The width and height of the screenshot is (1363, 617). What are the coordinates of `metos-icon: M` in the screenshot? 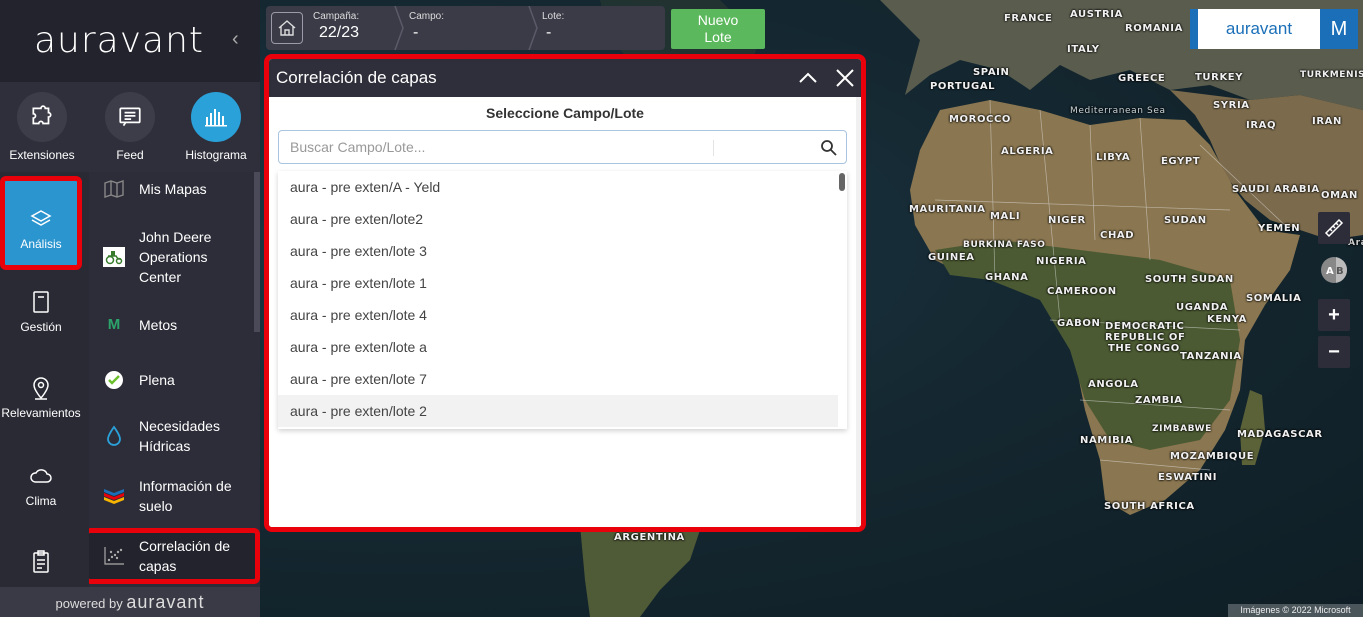 It's located at (114, 324).